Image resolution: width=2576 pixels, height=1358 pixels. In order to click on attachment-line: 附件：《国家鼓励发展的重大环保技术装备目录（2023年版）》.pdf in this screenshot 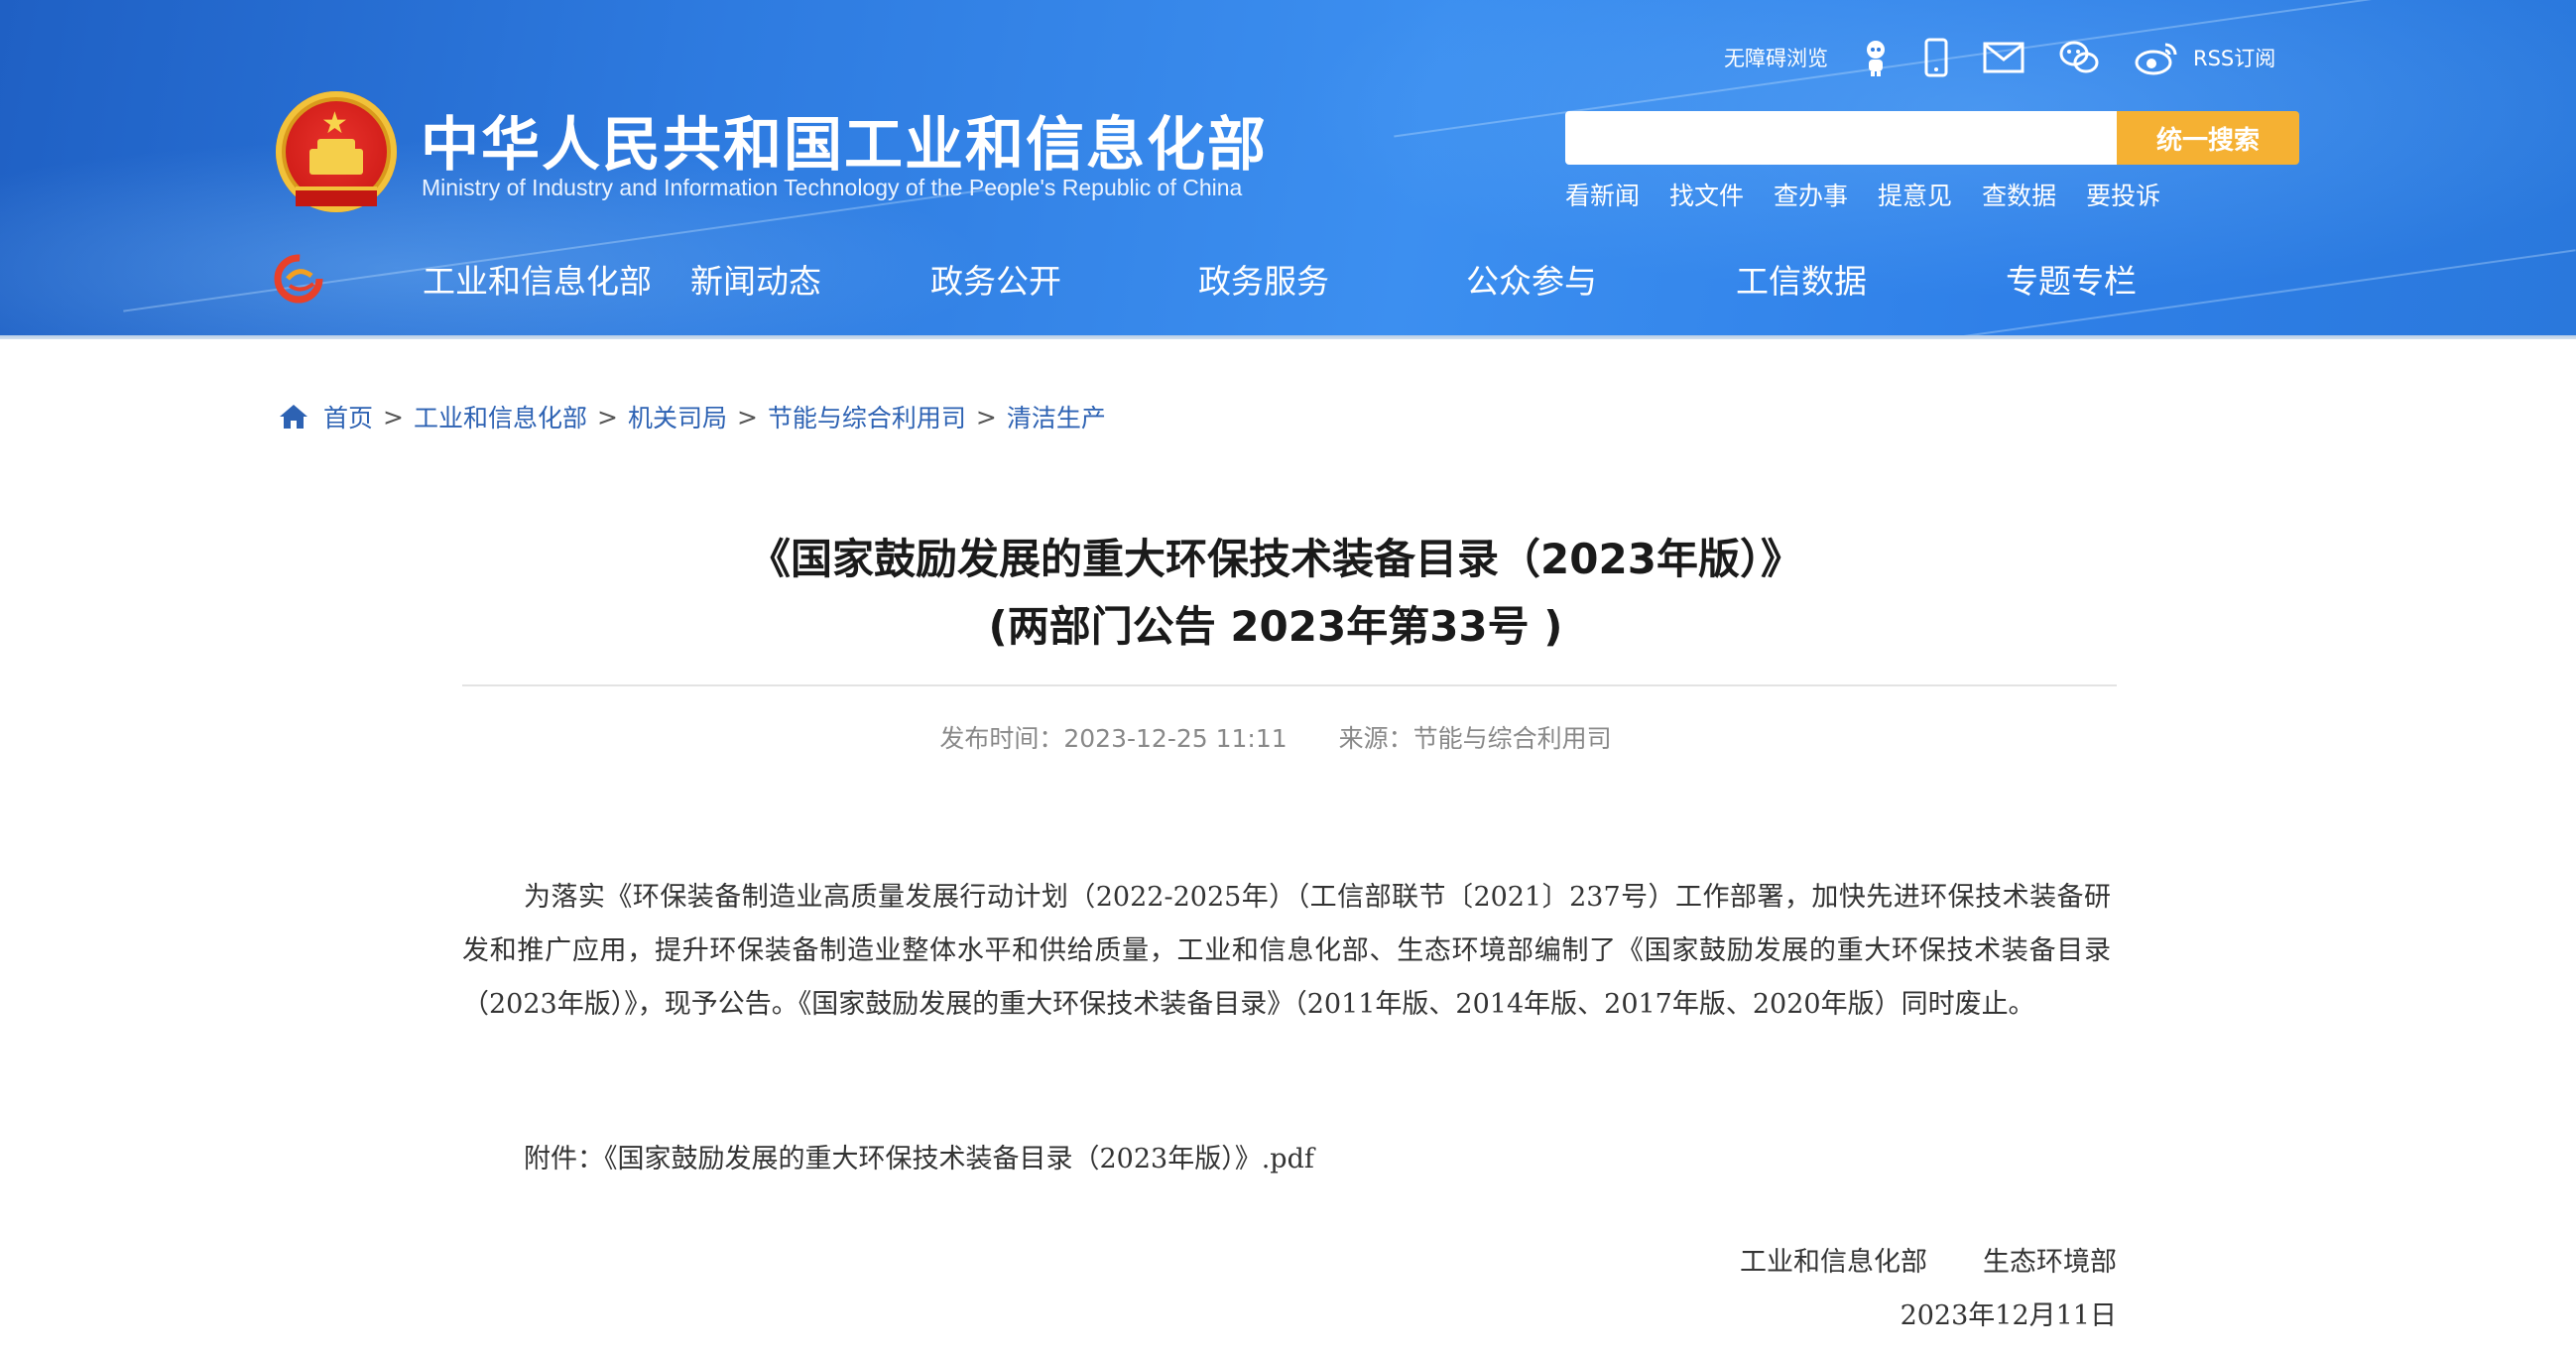, I will do `click(1348, 1159)`.